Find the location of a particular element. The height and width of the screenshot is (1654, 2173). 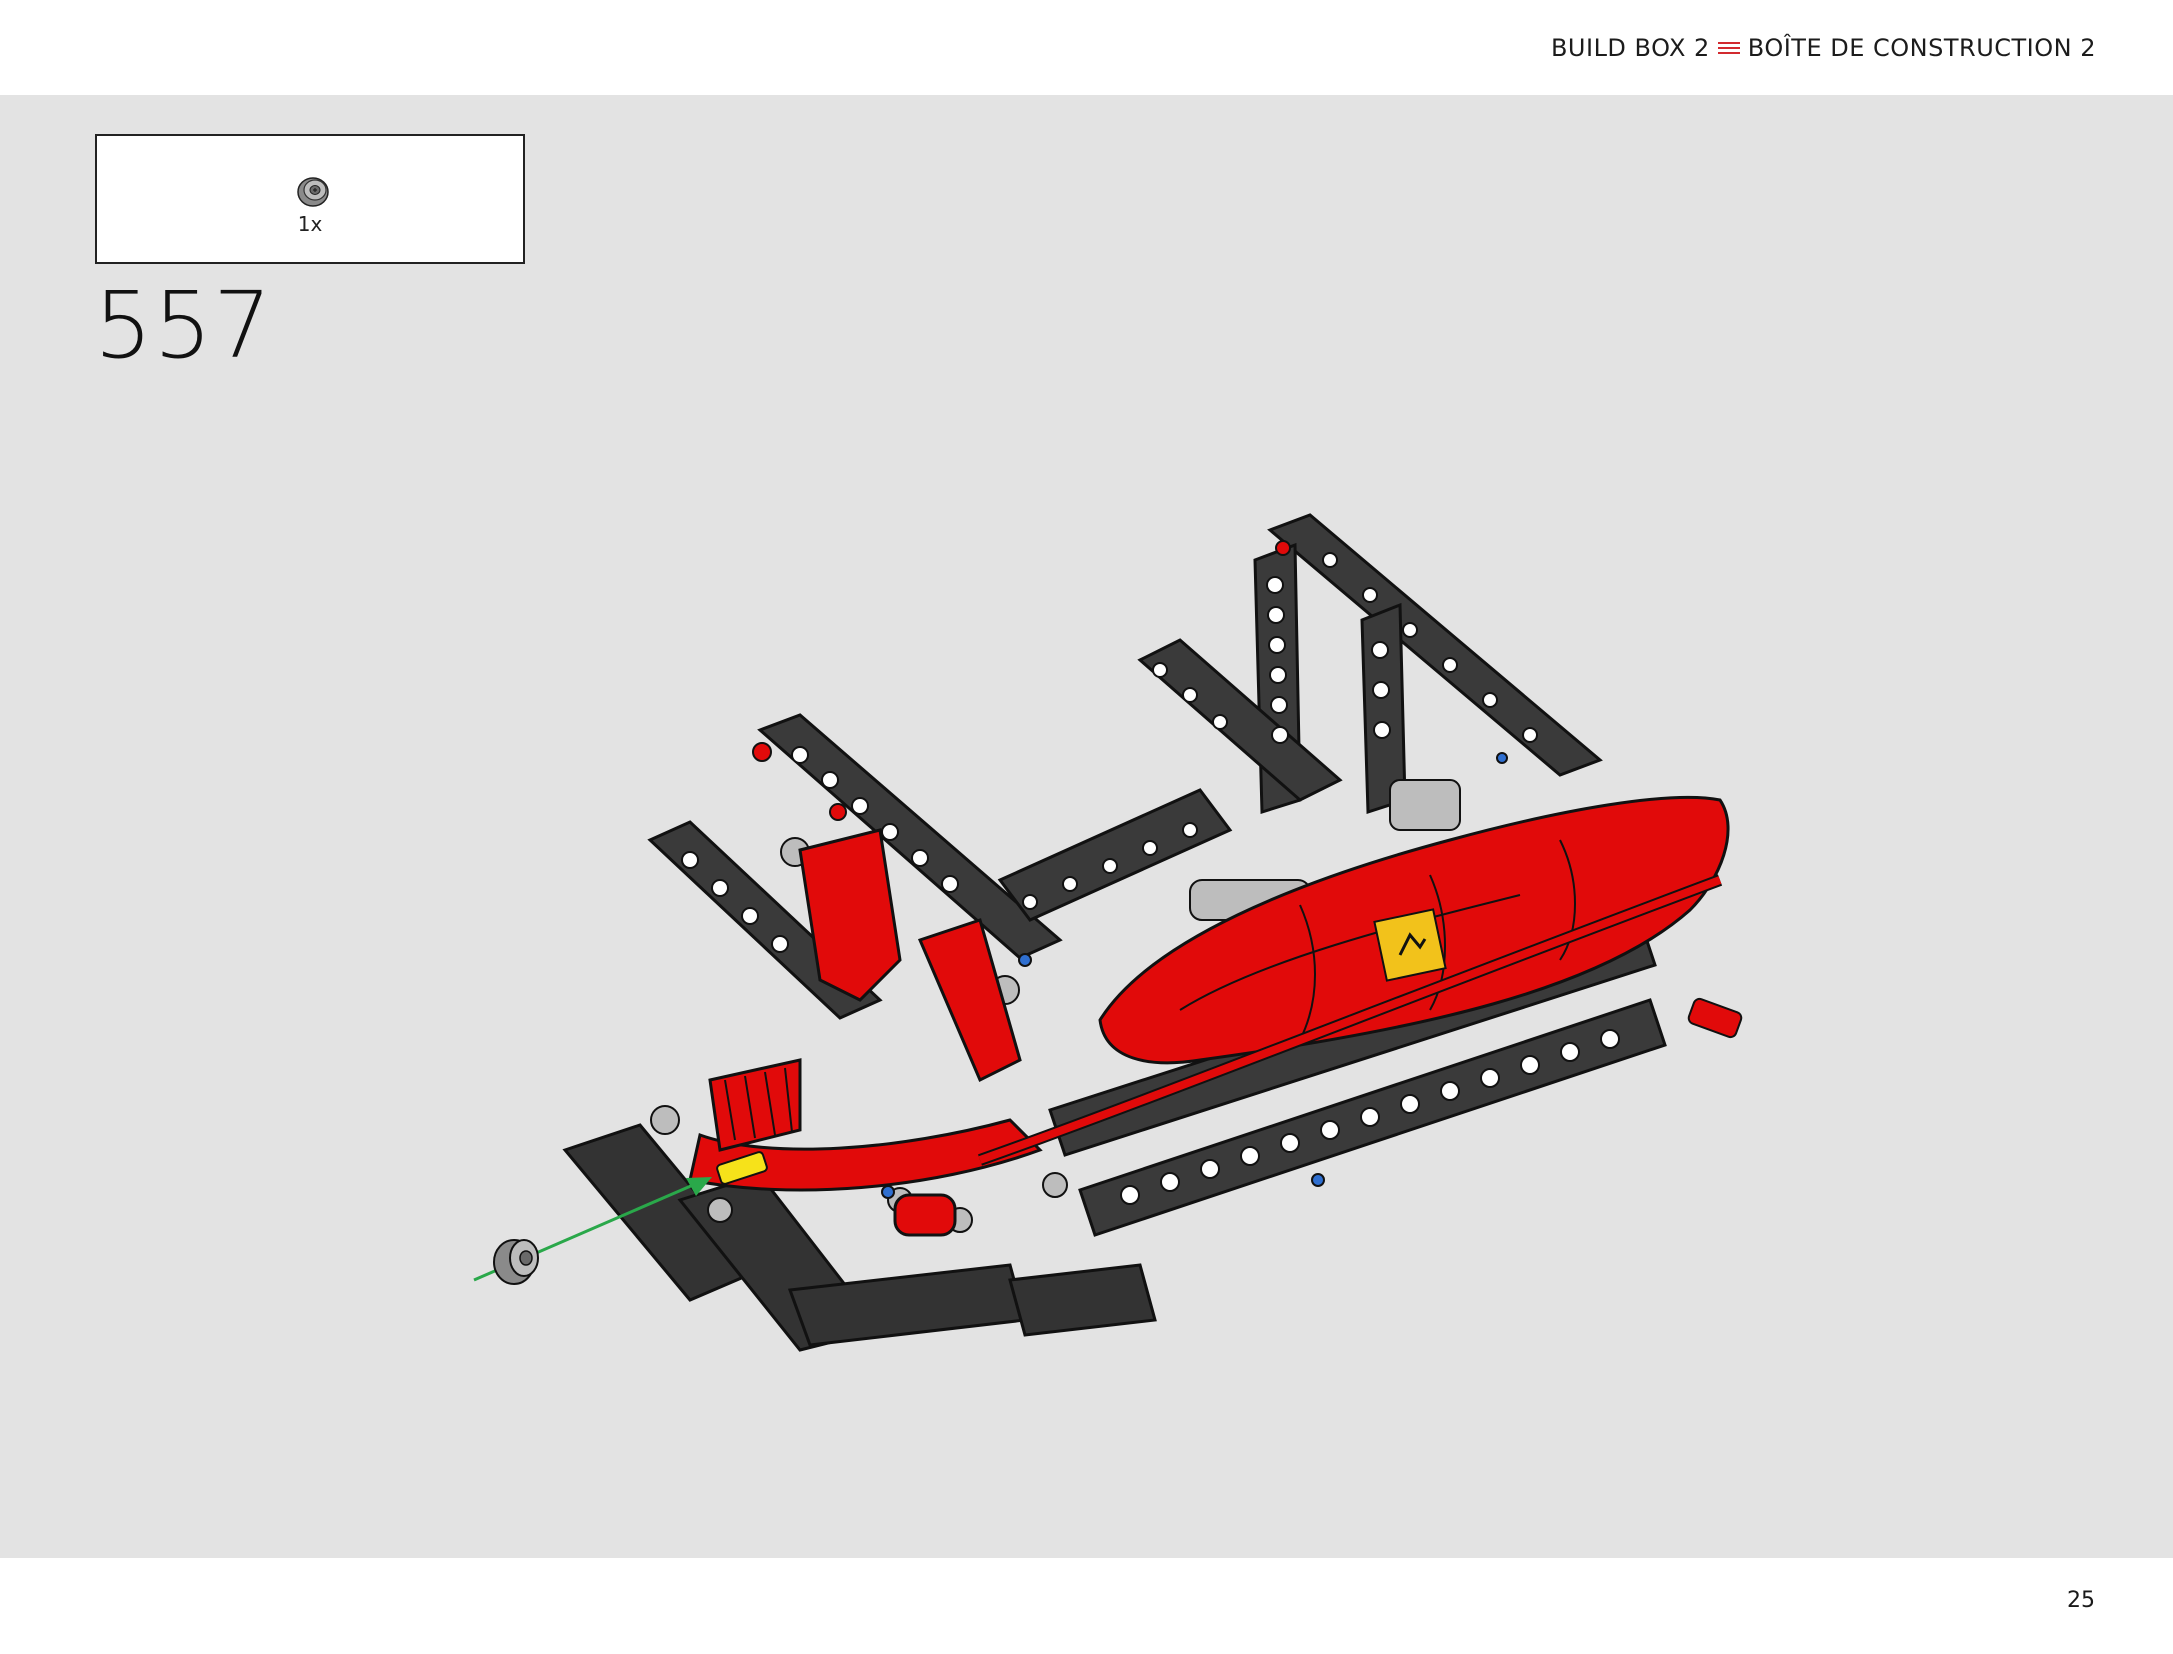

rear-frame is located at coordinates (1370, 664).